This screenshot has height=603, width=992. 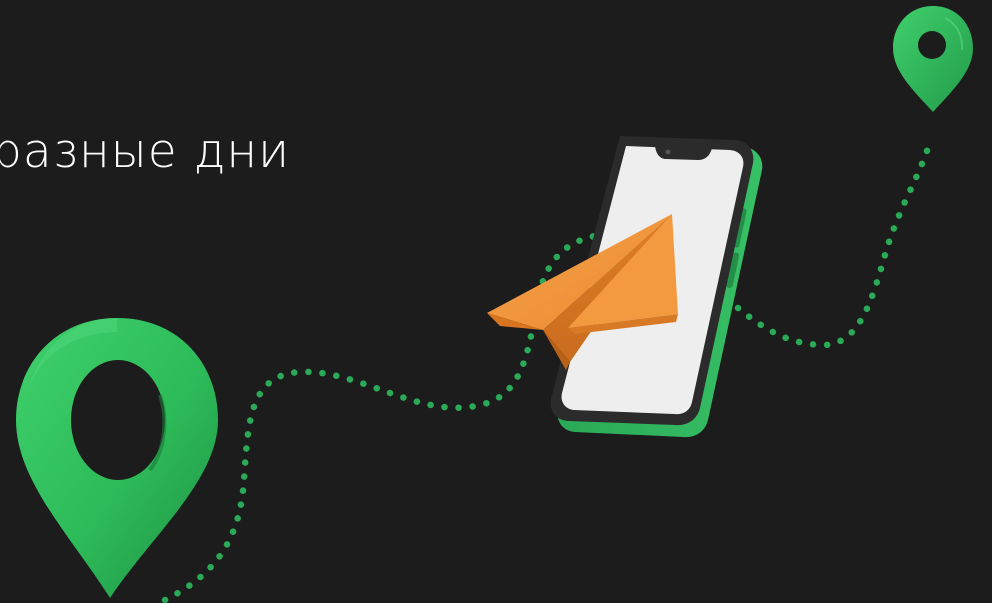 I want to click on route-dotted-line-right, so click(x=833, y=246).